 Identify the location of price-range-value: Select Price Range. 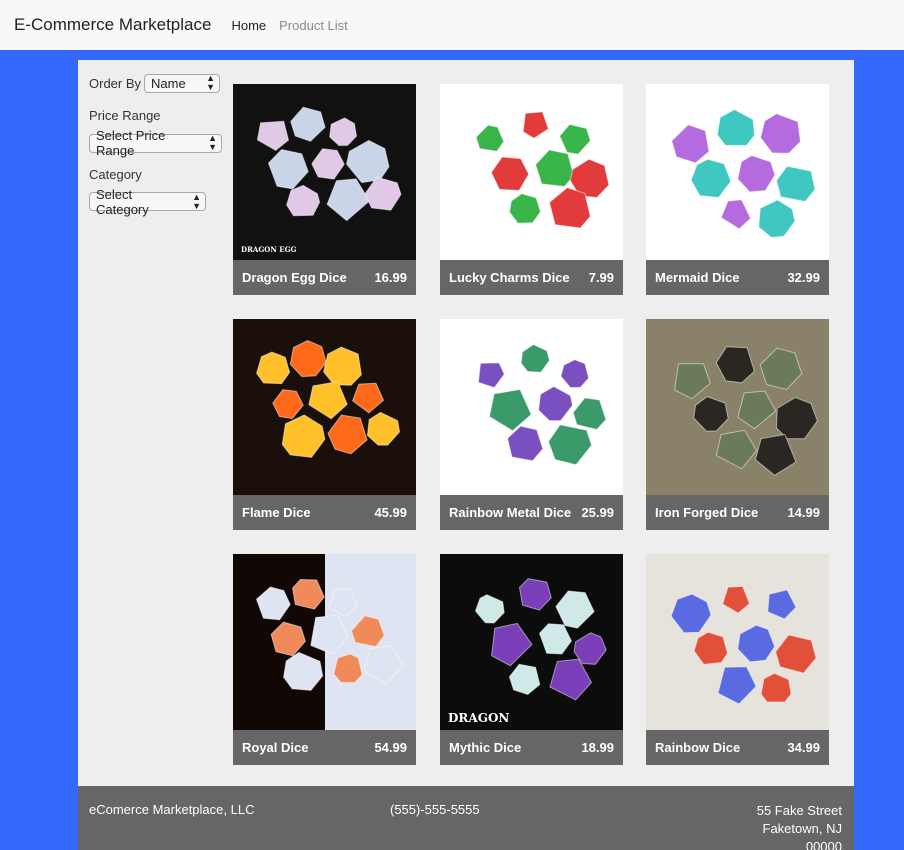
(131, 143).